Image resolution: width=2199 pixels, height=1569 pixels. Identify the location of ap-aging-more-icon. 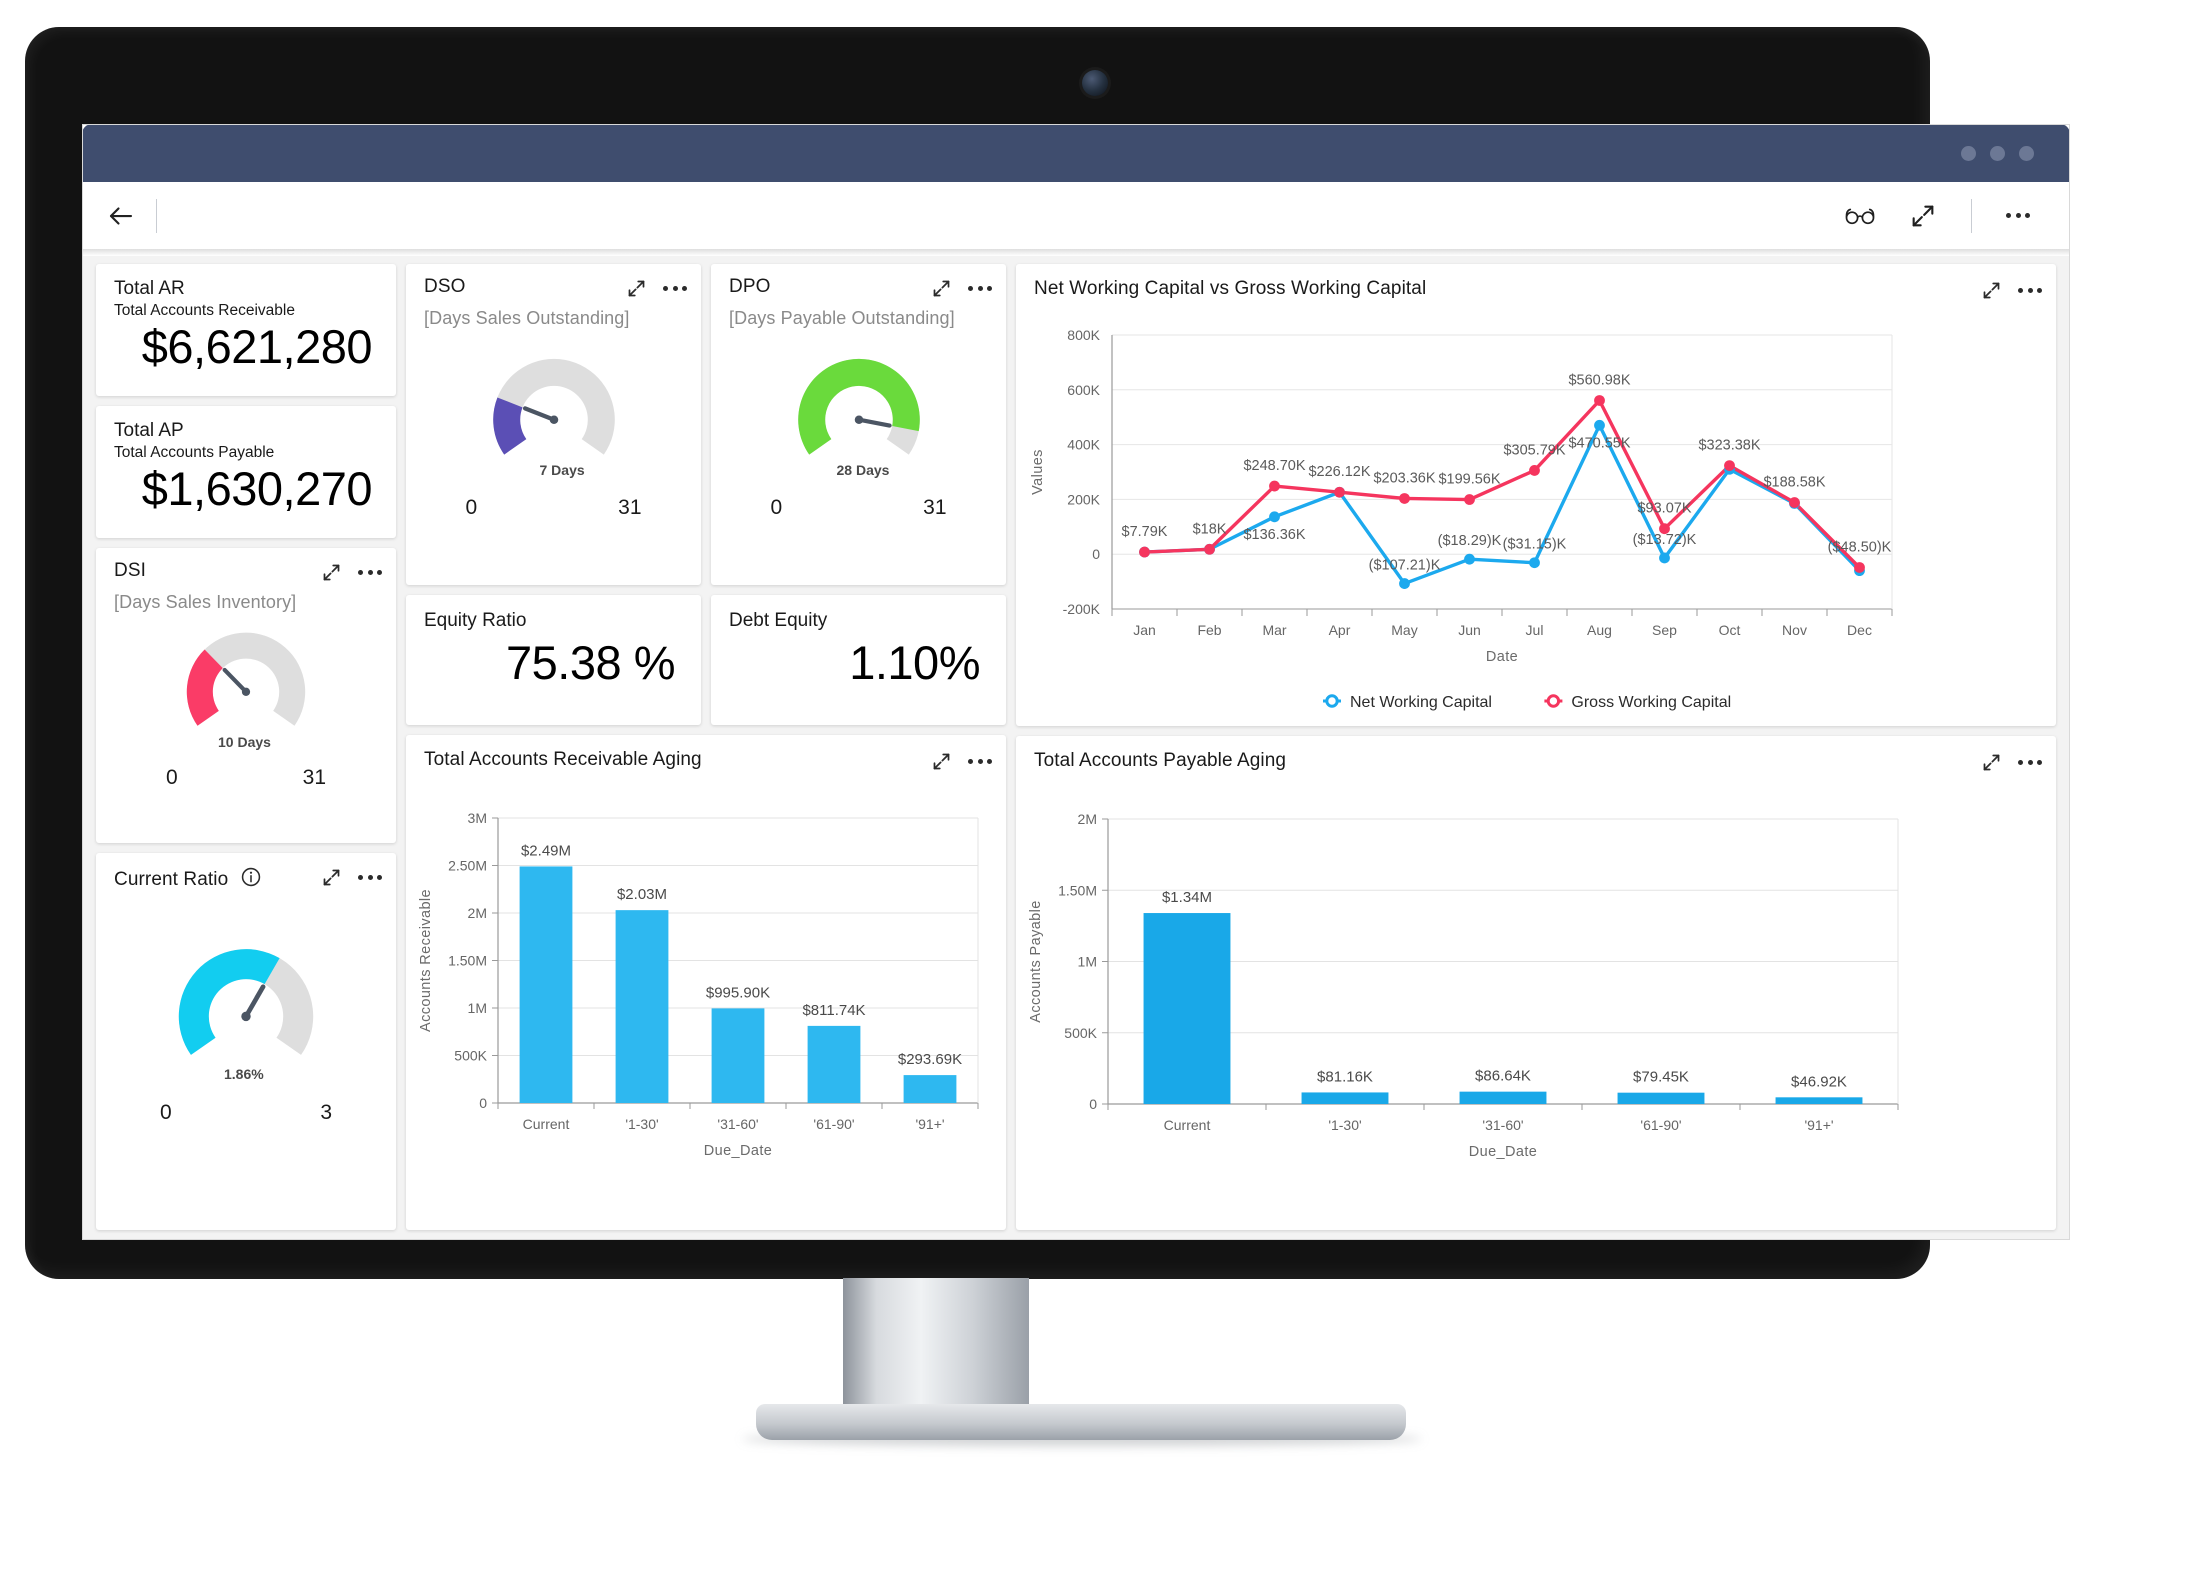
(2030, 762).